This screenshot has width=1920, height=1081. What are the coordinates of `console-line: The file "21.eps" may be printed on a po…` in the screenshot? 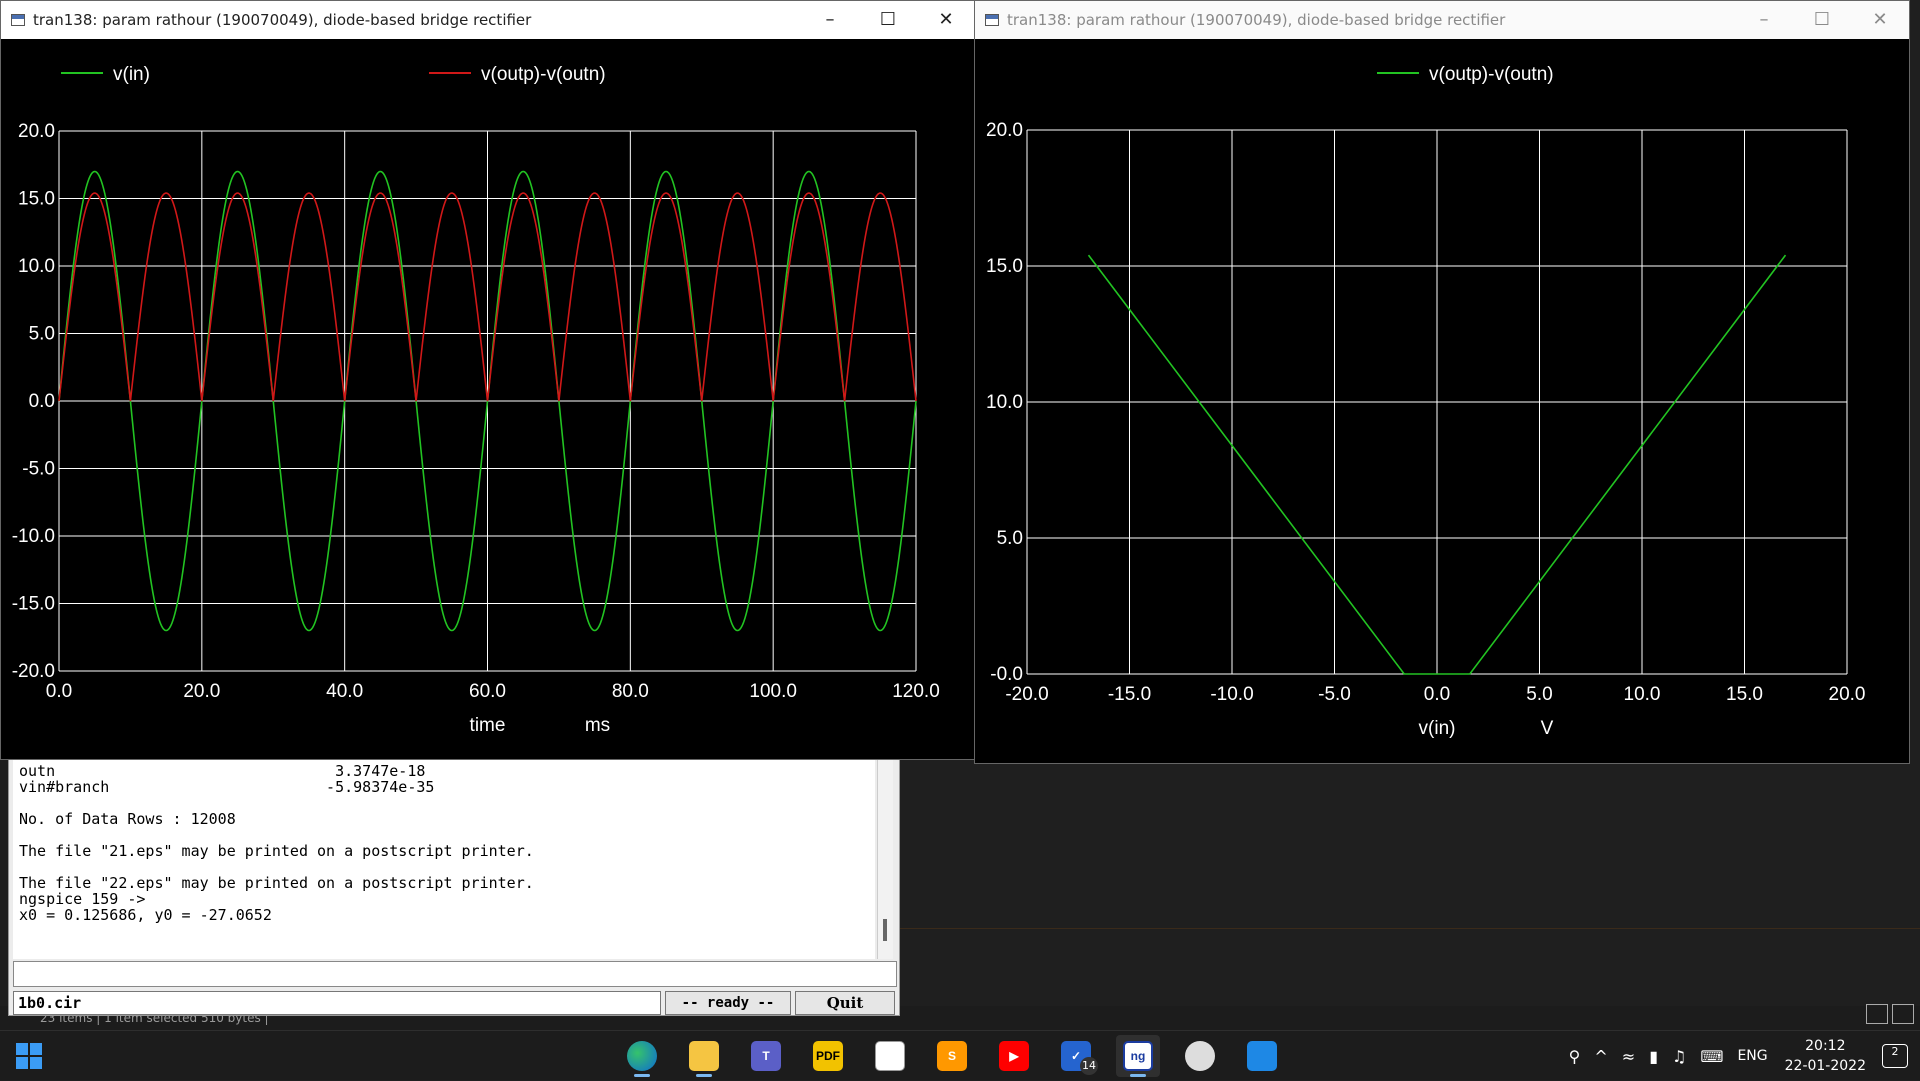 It's located at (276, 851).